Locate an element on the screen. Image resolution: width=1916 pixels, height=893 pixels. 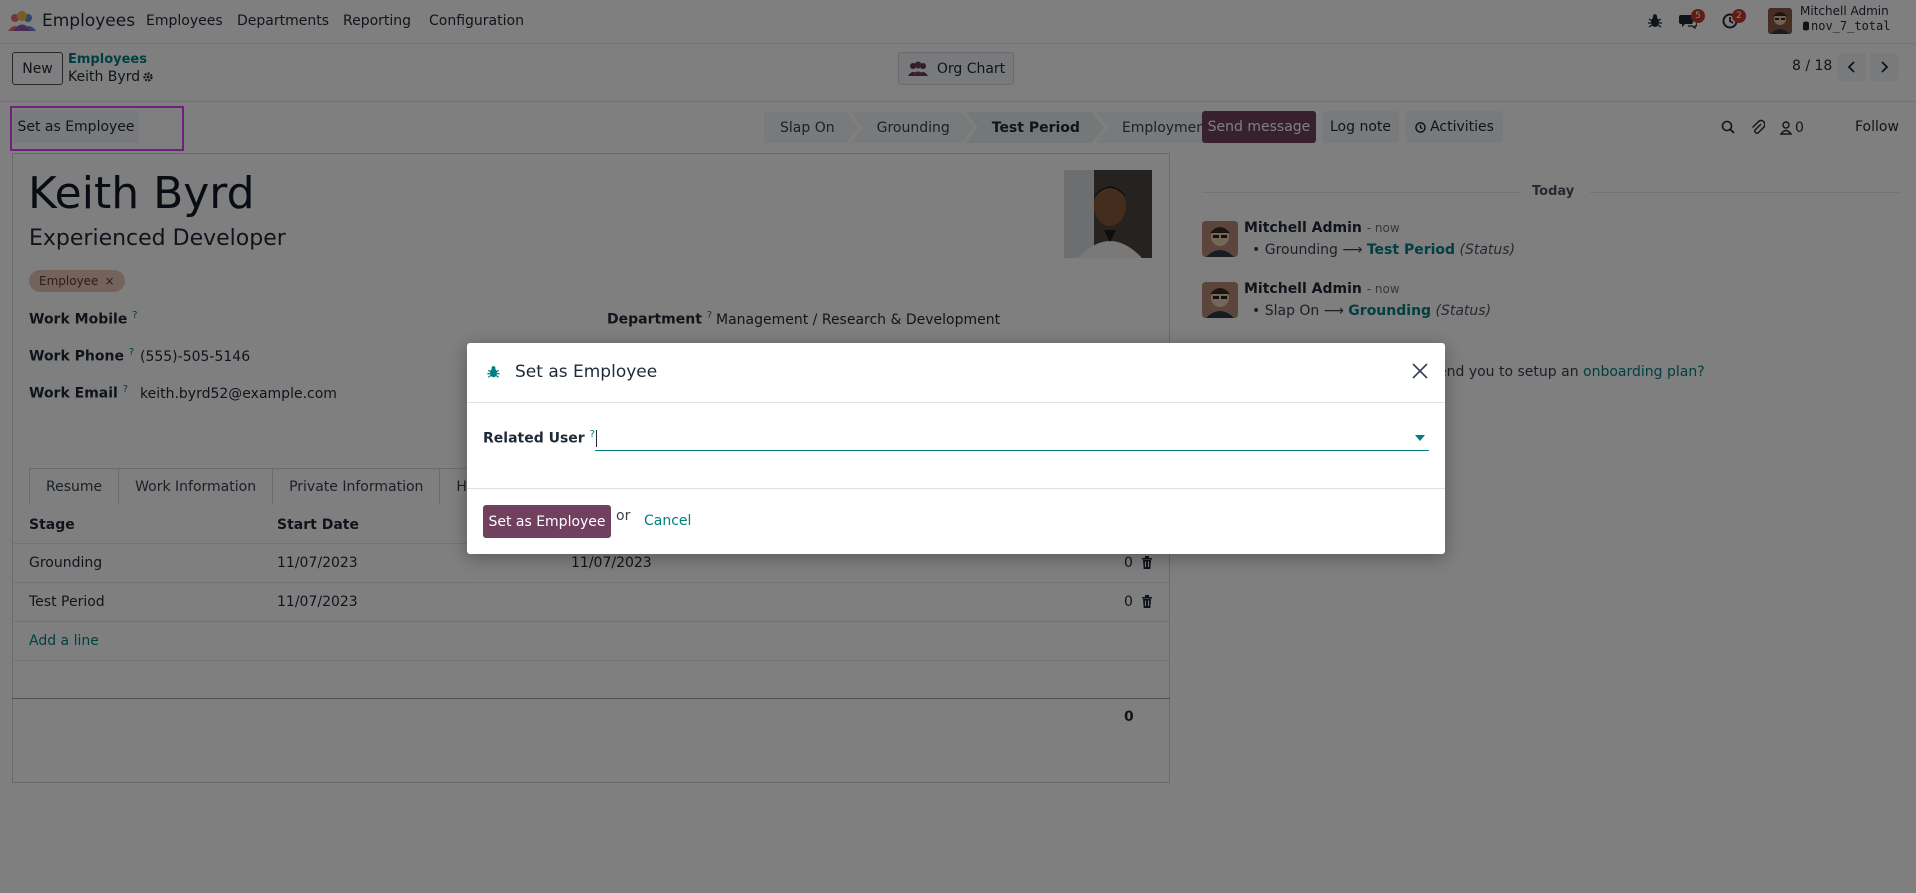
caret-down-icon is located at coordinates (1420, 438).